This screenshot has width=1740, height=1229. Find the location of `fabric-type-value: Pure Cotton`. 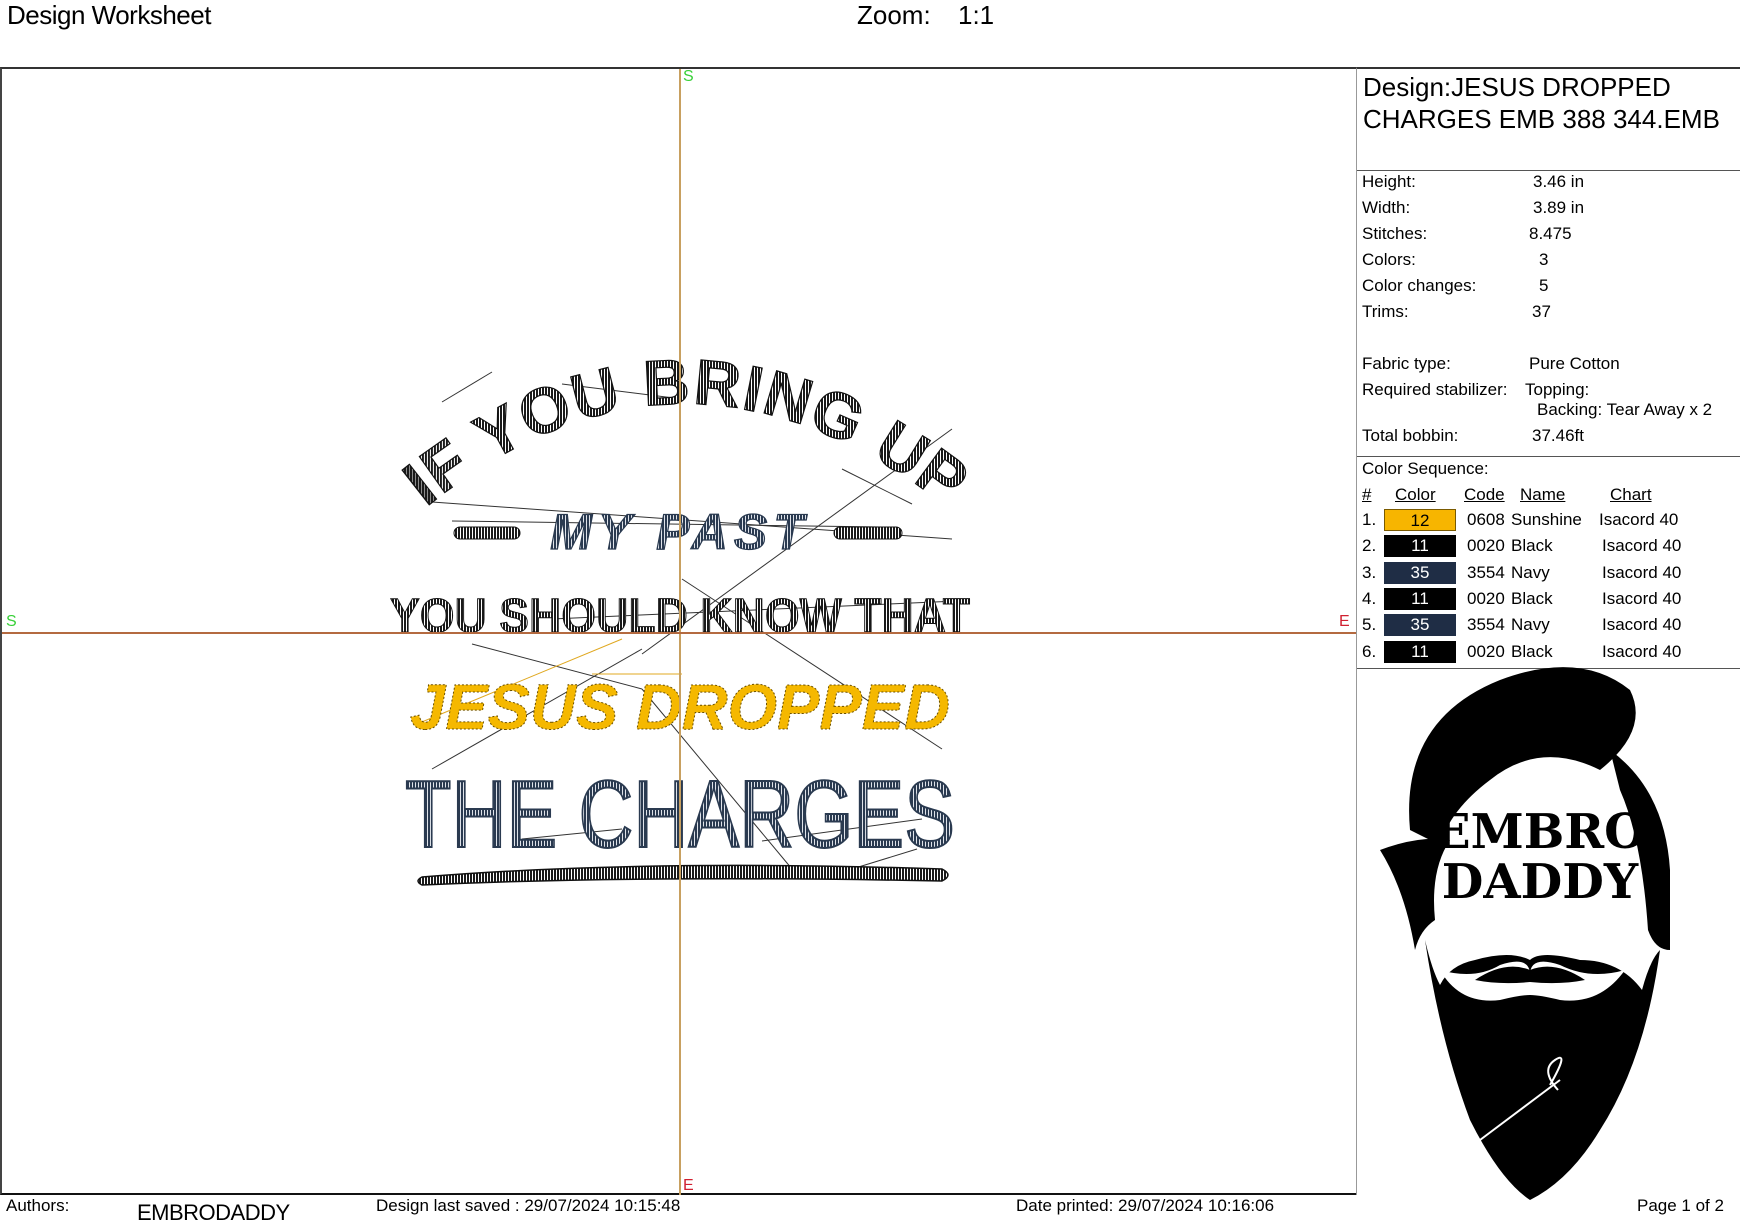

fabric-type-value: Pure Cotton is located at coordinates (1574, 363).